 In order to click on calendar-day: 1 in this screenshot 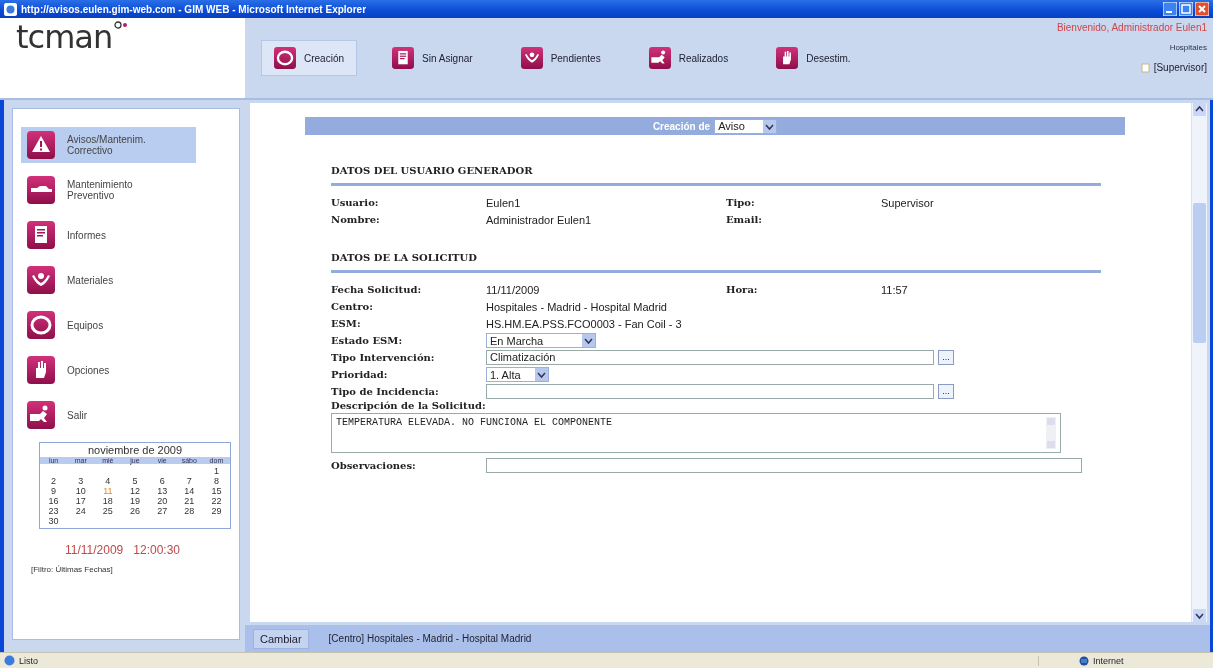, I will do `click(216, 471)`.